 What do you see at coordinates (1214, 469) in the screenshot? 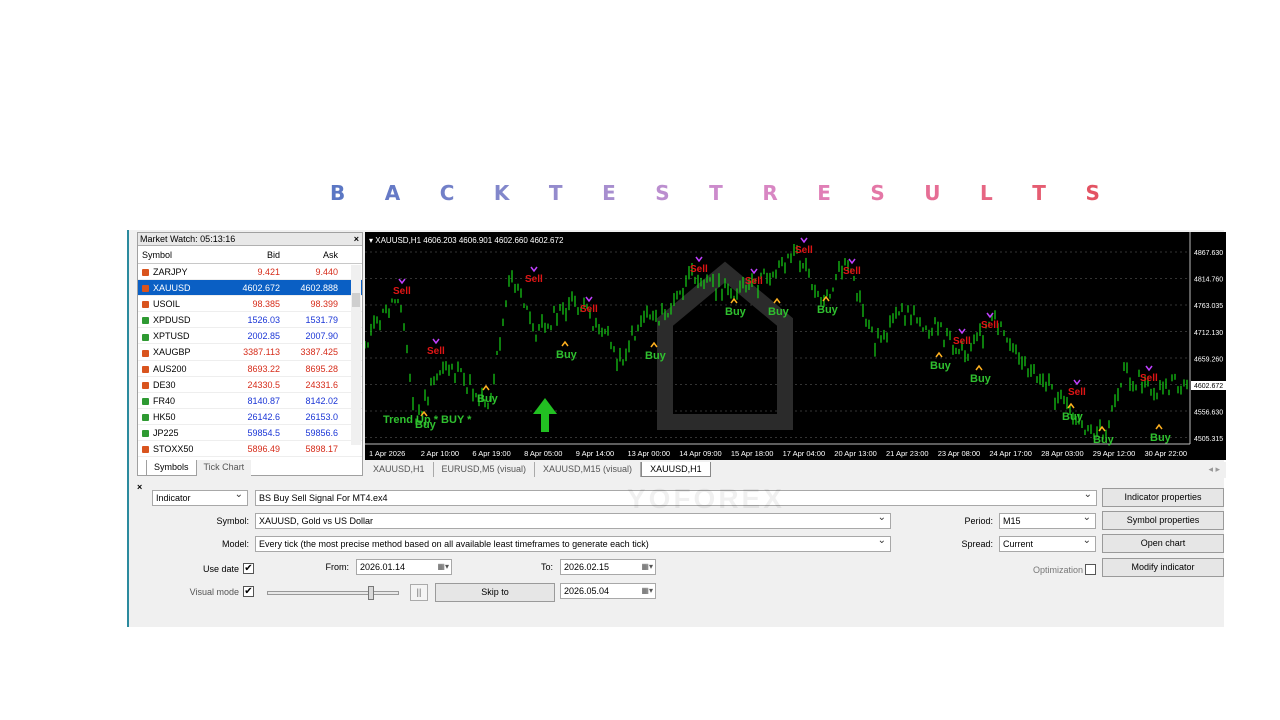
I see `tab-scroll-arrows: ◂ ▸` at bounding box center [1214, 469].